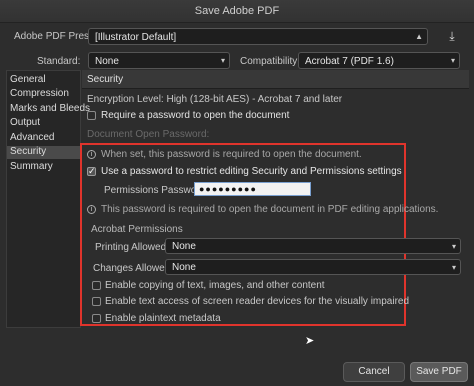 This screenshot has height=386, width=474. Describe the element at coordinates (50, 108) in the screenshot. I see `sidebar-item-marks-and-bleeds: Marks and Bleeds` at that location.